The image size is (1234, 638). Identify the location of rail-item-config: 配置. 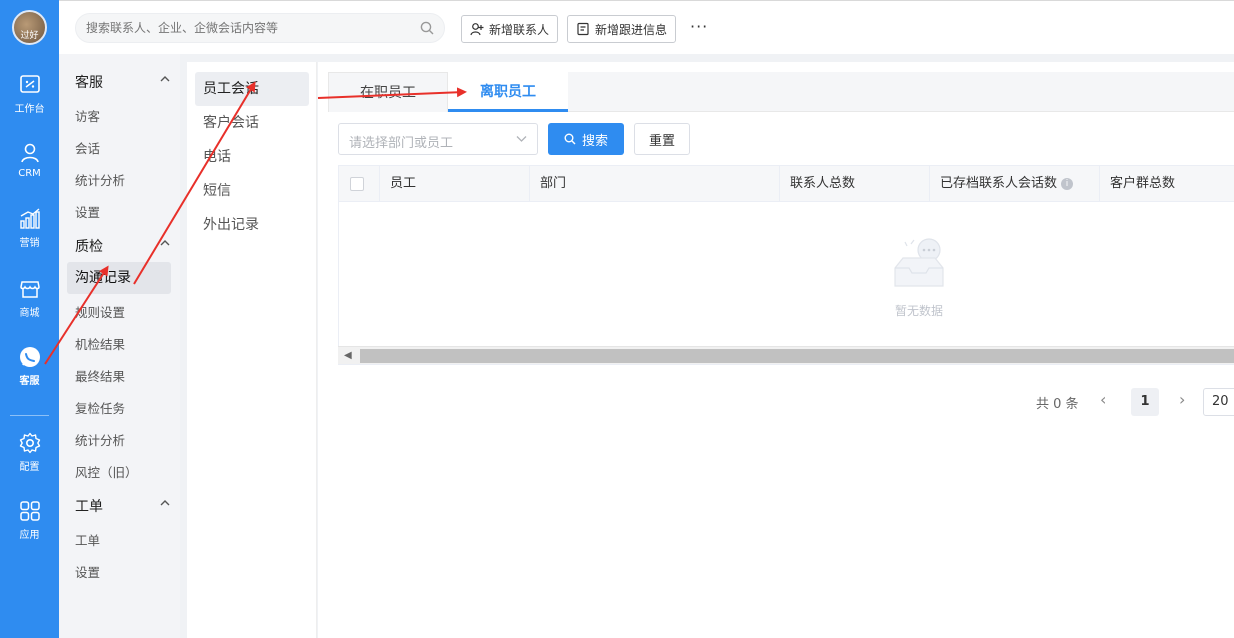
(29, 462).